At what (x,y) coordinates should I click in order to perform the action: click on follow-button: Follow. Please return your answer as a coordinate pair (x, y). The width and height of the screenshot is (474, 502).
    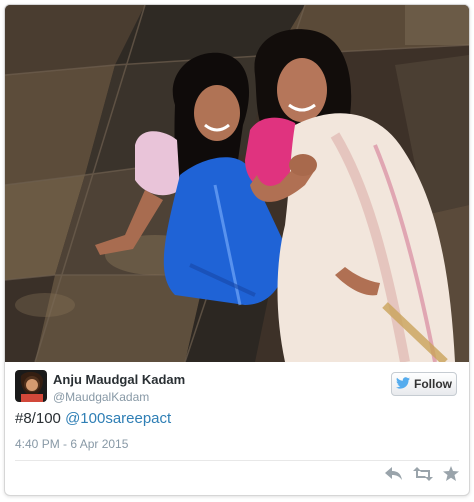
    Looking at the image, I should click on (424, 384).